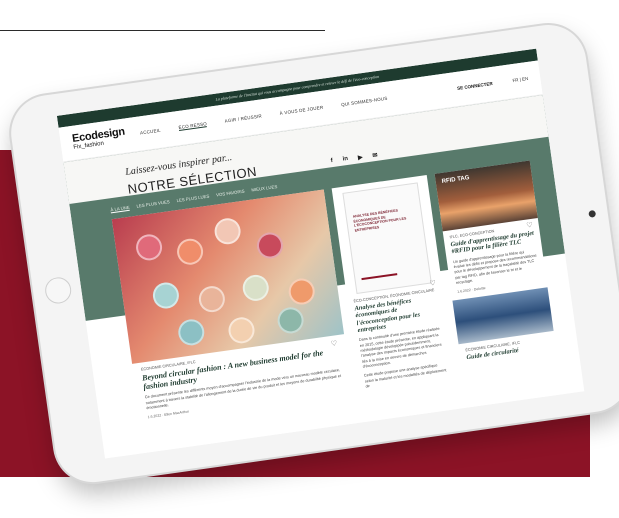 The width and height of the screenshot is (619, 518). I want to click on thread-spools-image, so click(228, 276).